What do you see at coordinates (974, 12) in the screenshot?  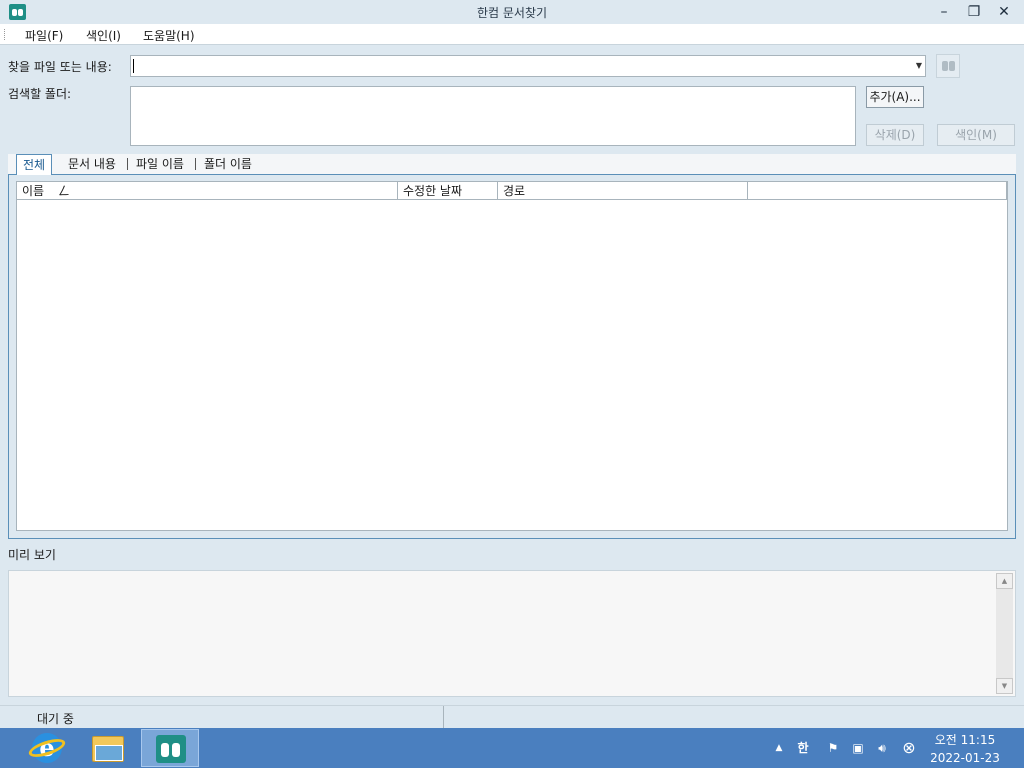 I see `restore-button: ❐` at bounding box center [974, 12].